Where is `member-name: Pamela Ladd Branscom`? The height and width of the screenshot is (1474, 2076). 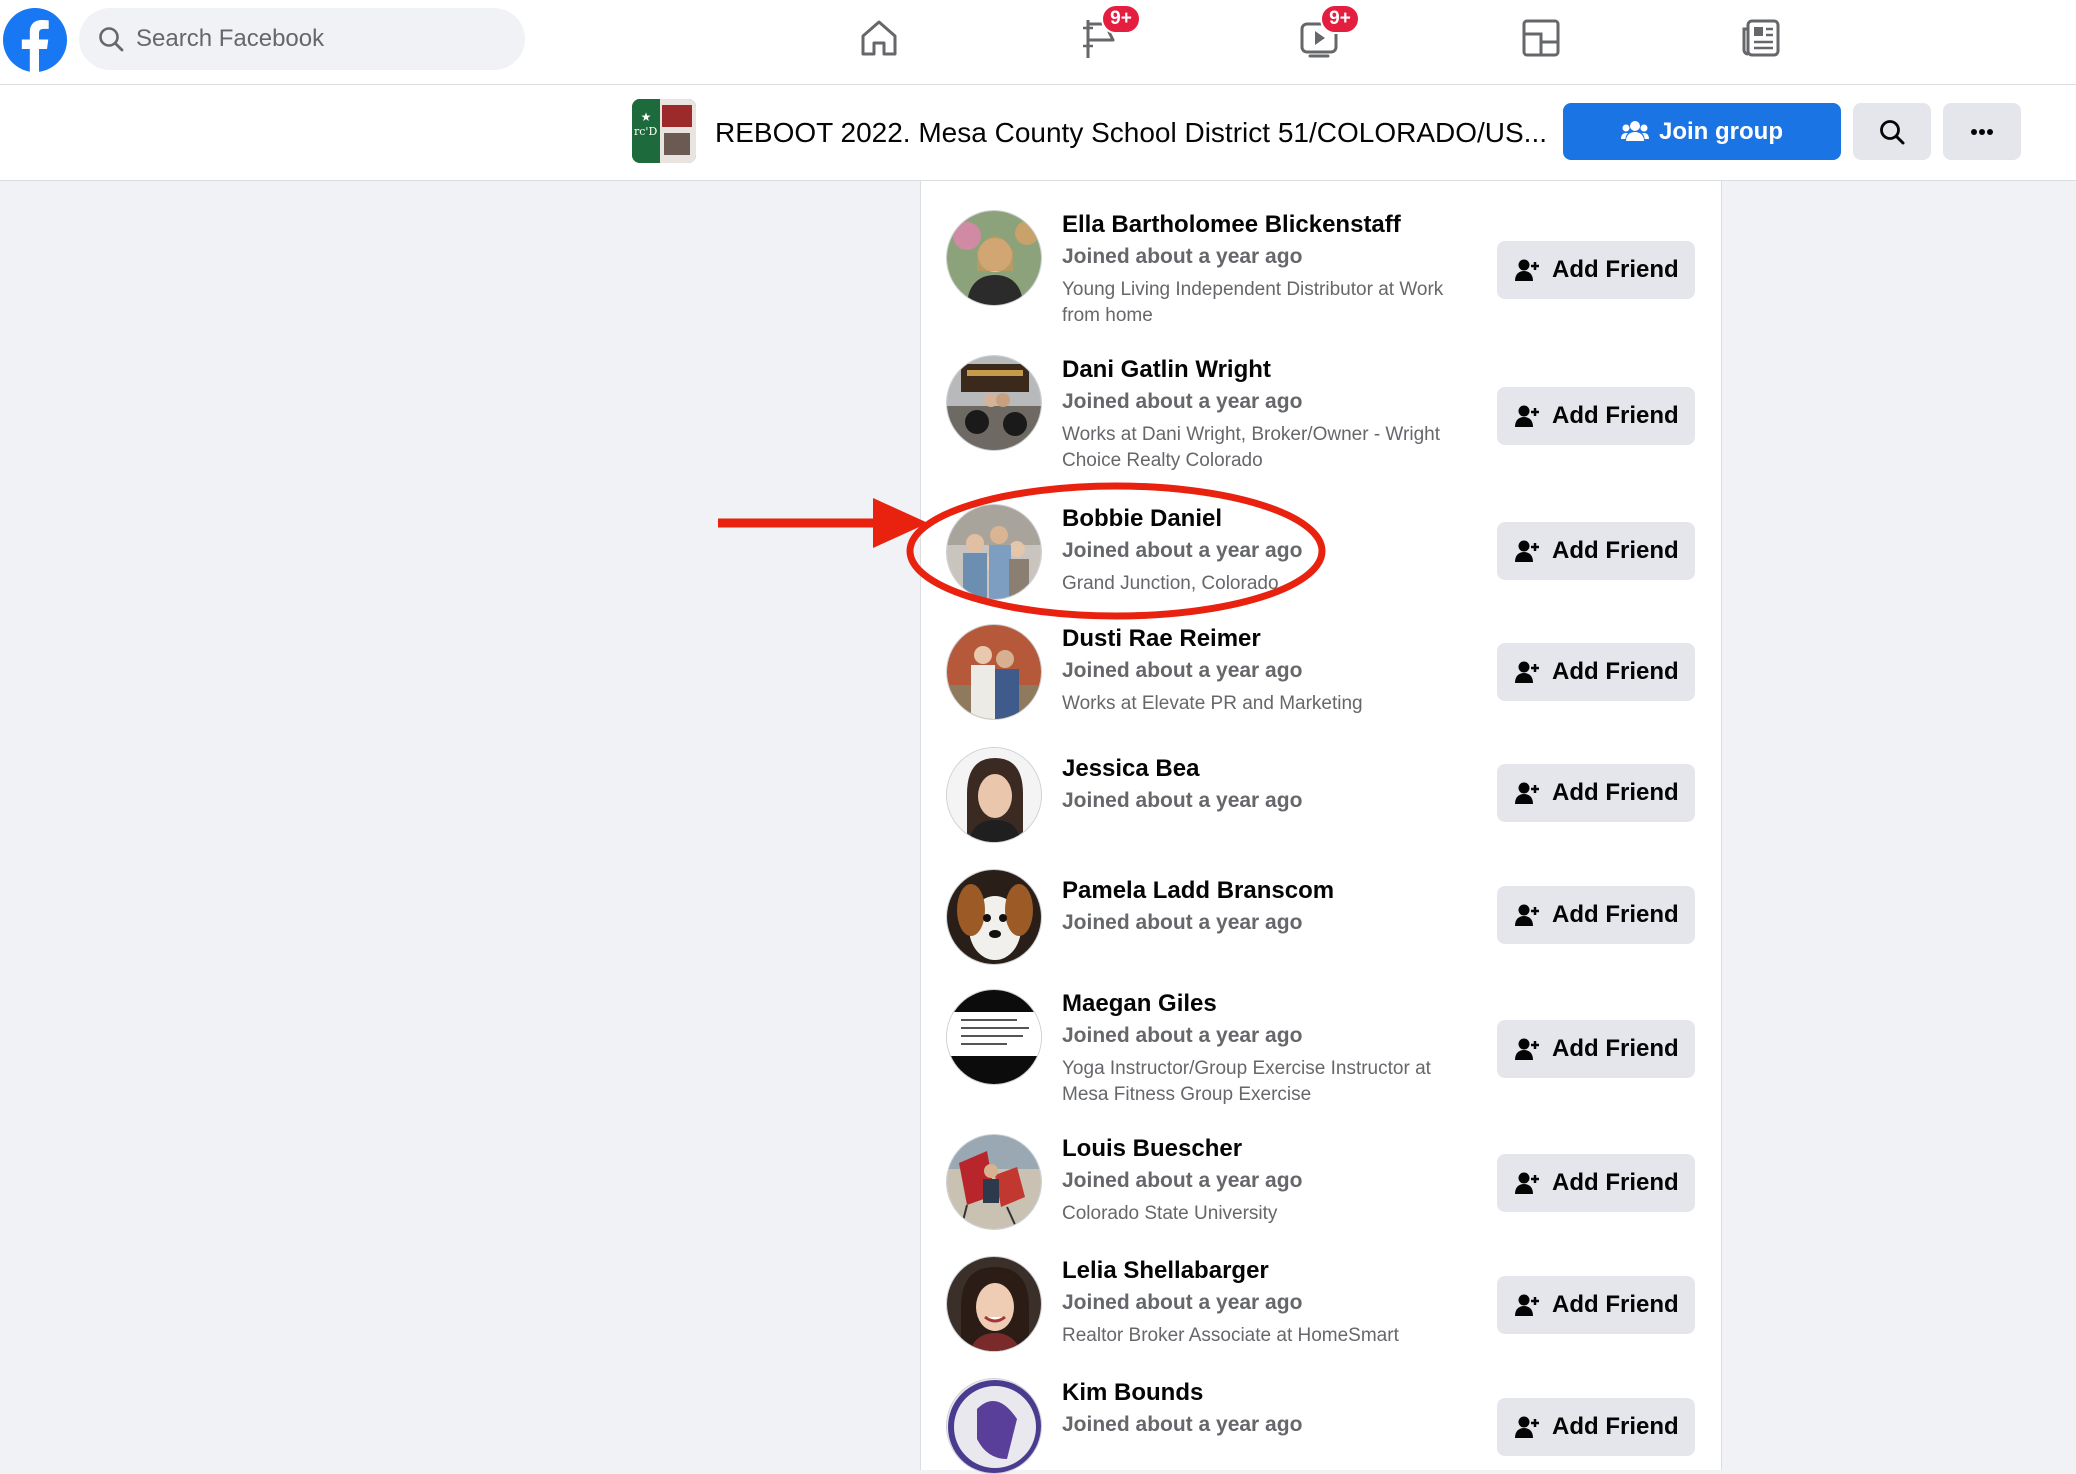
member-name: Pamela Ladd Branscom is located at coordinates (1198, 891).